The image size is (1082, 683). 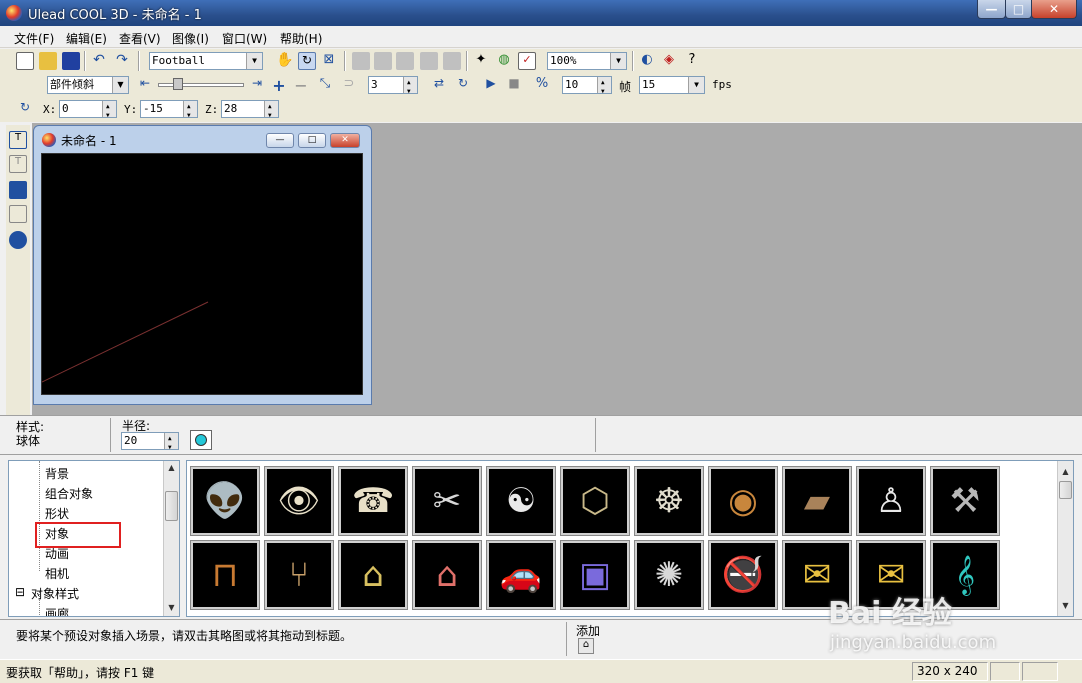 What do you see at coordinates (307, 61) in the screenshot?
I see `rotate-tool-icon: ↻` at bounding box center [307, 61].